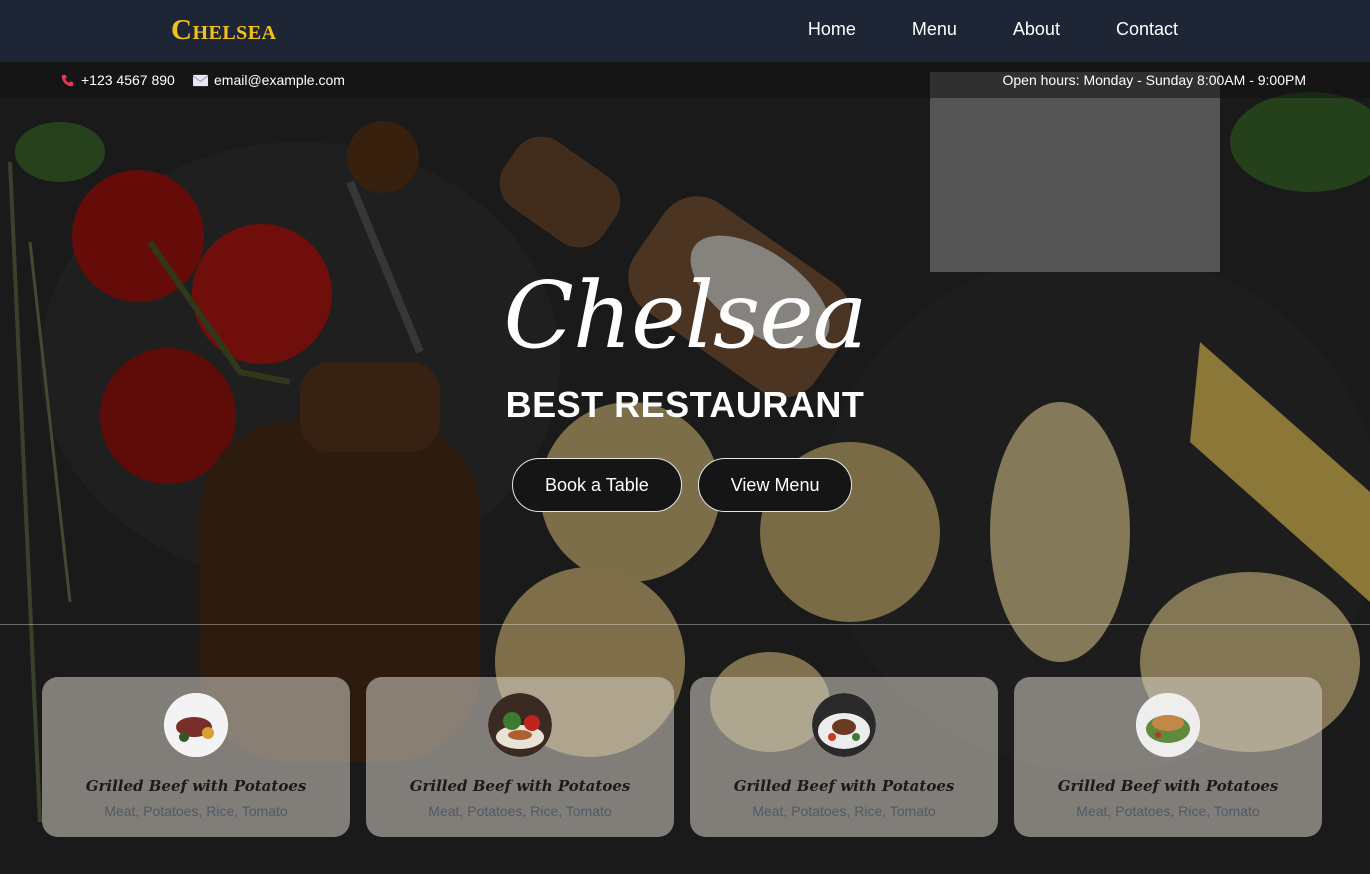  Describe the element at coordinates (1147, 29) in the screenshot. I see `nav-contact: Contact` at that location.